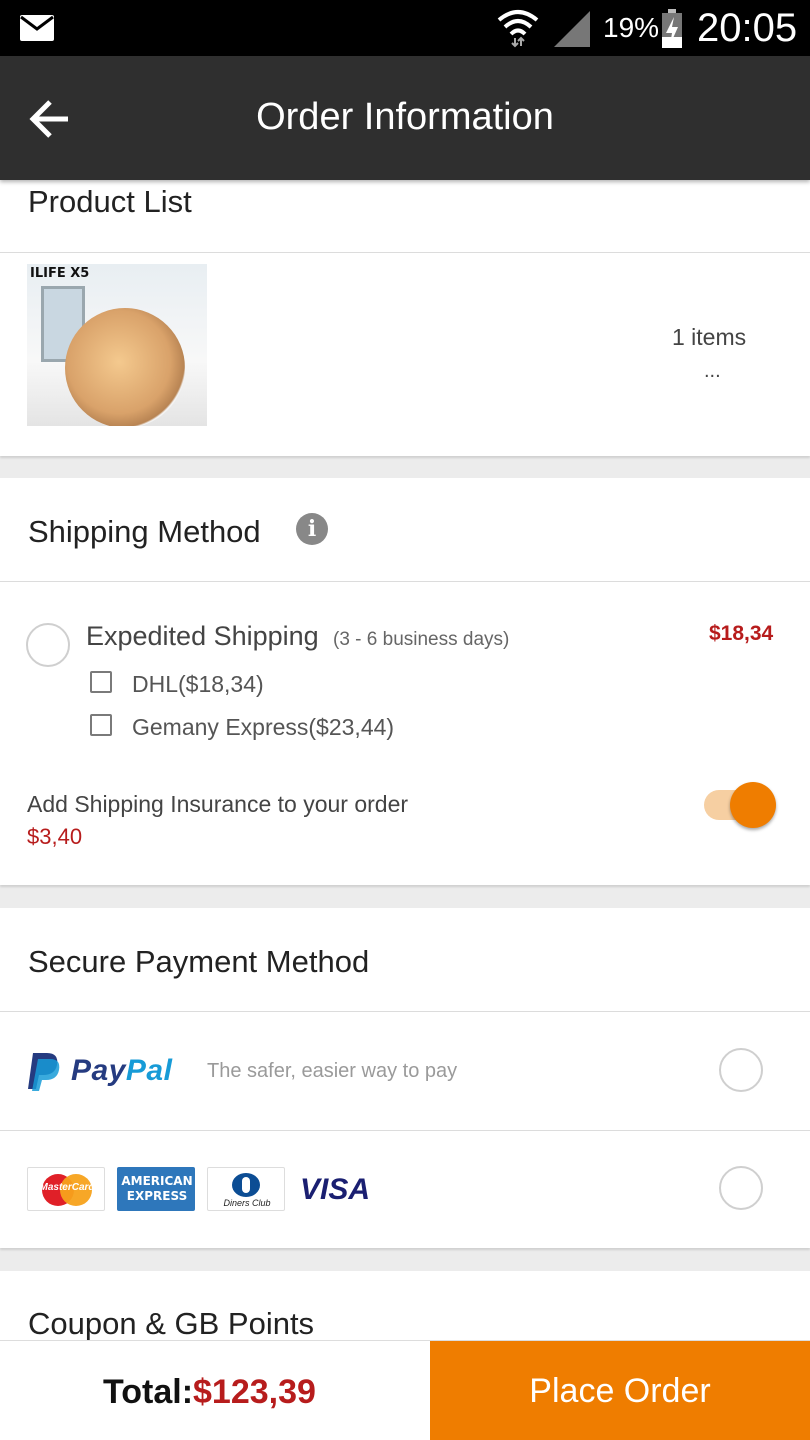 This screenshot has width=810, height=1440. I want to click on bottom-bar: Total:$123,39 Place Order, so click(405, 1390).